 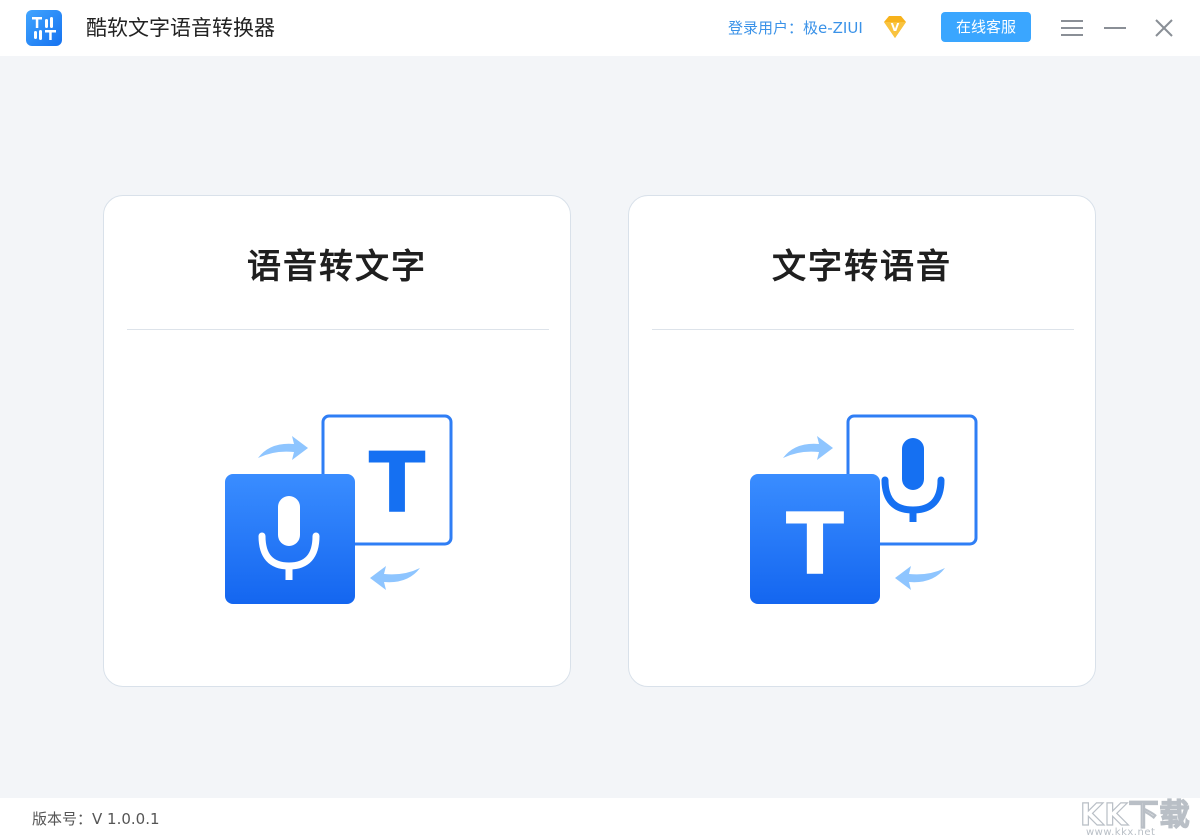 What do you see at coordinates (1115, 28) in the screenshot?
I see `minimize-icon` at bounding box center [1115, 28].